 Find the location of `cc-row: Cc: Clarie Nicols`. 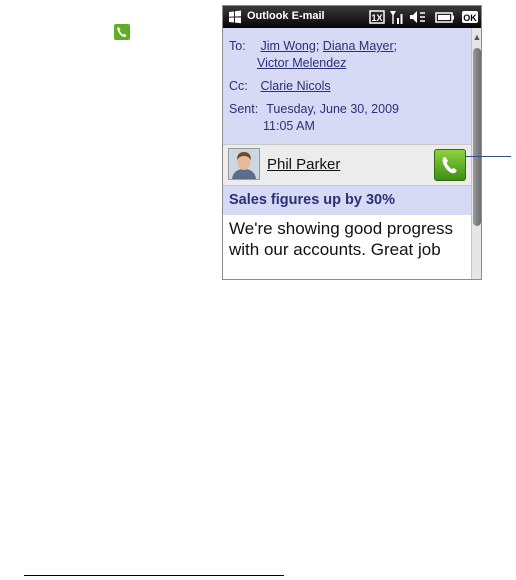

cc-row: Cc: Clarie Nicols is located at coordinates (280, 86).